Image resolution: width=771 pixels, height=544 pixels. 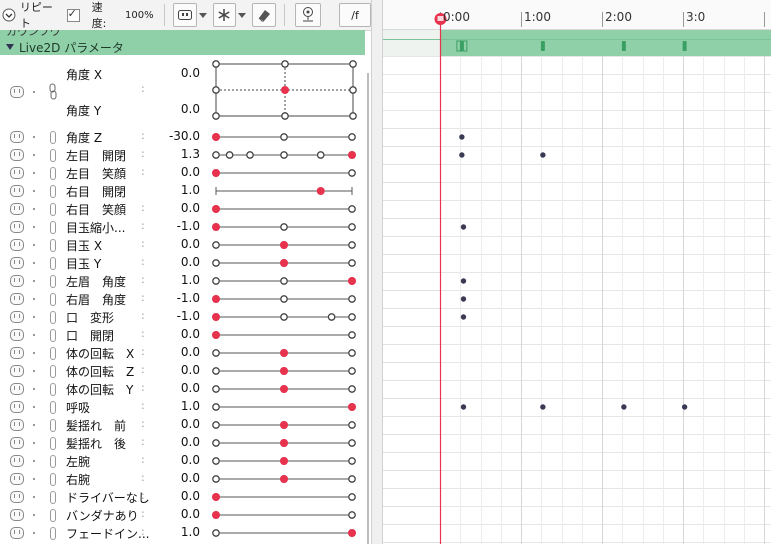 I want to click on param-row: バンダナあり:0.0, so click(x=182, y=515).